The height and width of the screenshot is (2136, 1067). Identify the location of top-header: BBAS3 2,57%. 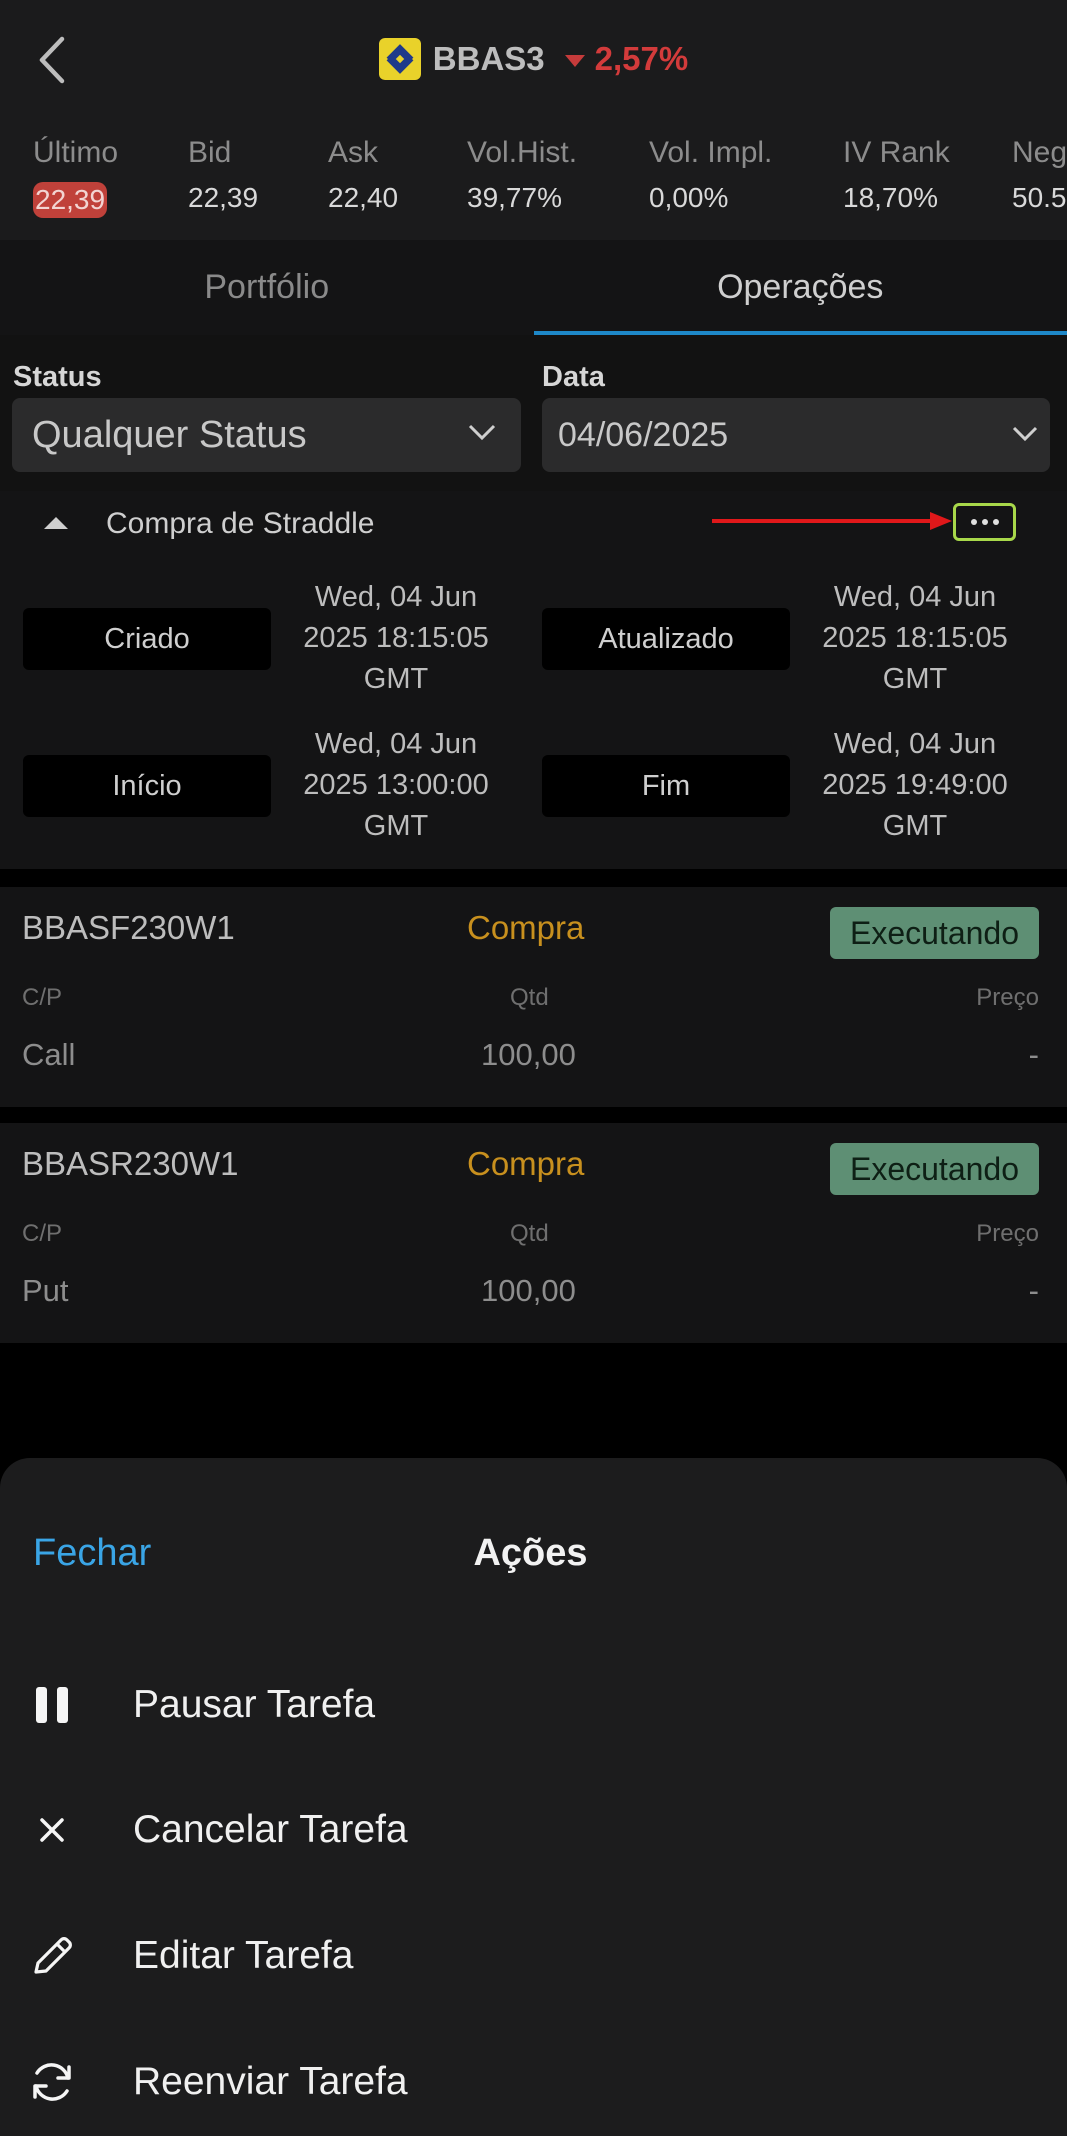
(533, 59).